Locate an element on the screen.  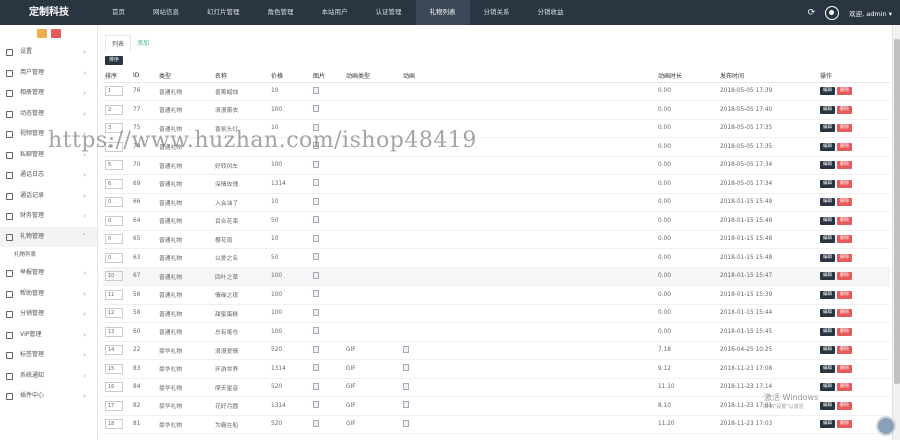
sidebar-item: 设置 › is located at coordinates (48, 52).